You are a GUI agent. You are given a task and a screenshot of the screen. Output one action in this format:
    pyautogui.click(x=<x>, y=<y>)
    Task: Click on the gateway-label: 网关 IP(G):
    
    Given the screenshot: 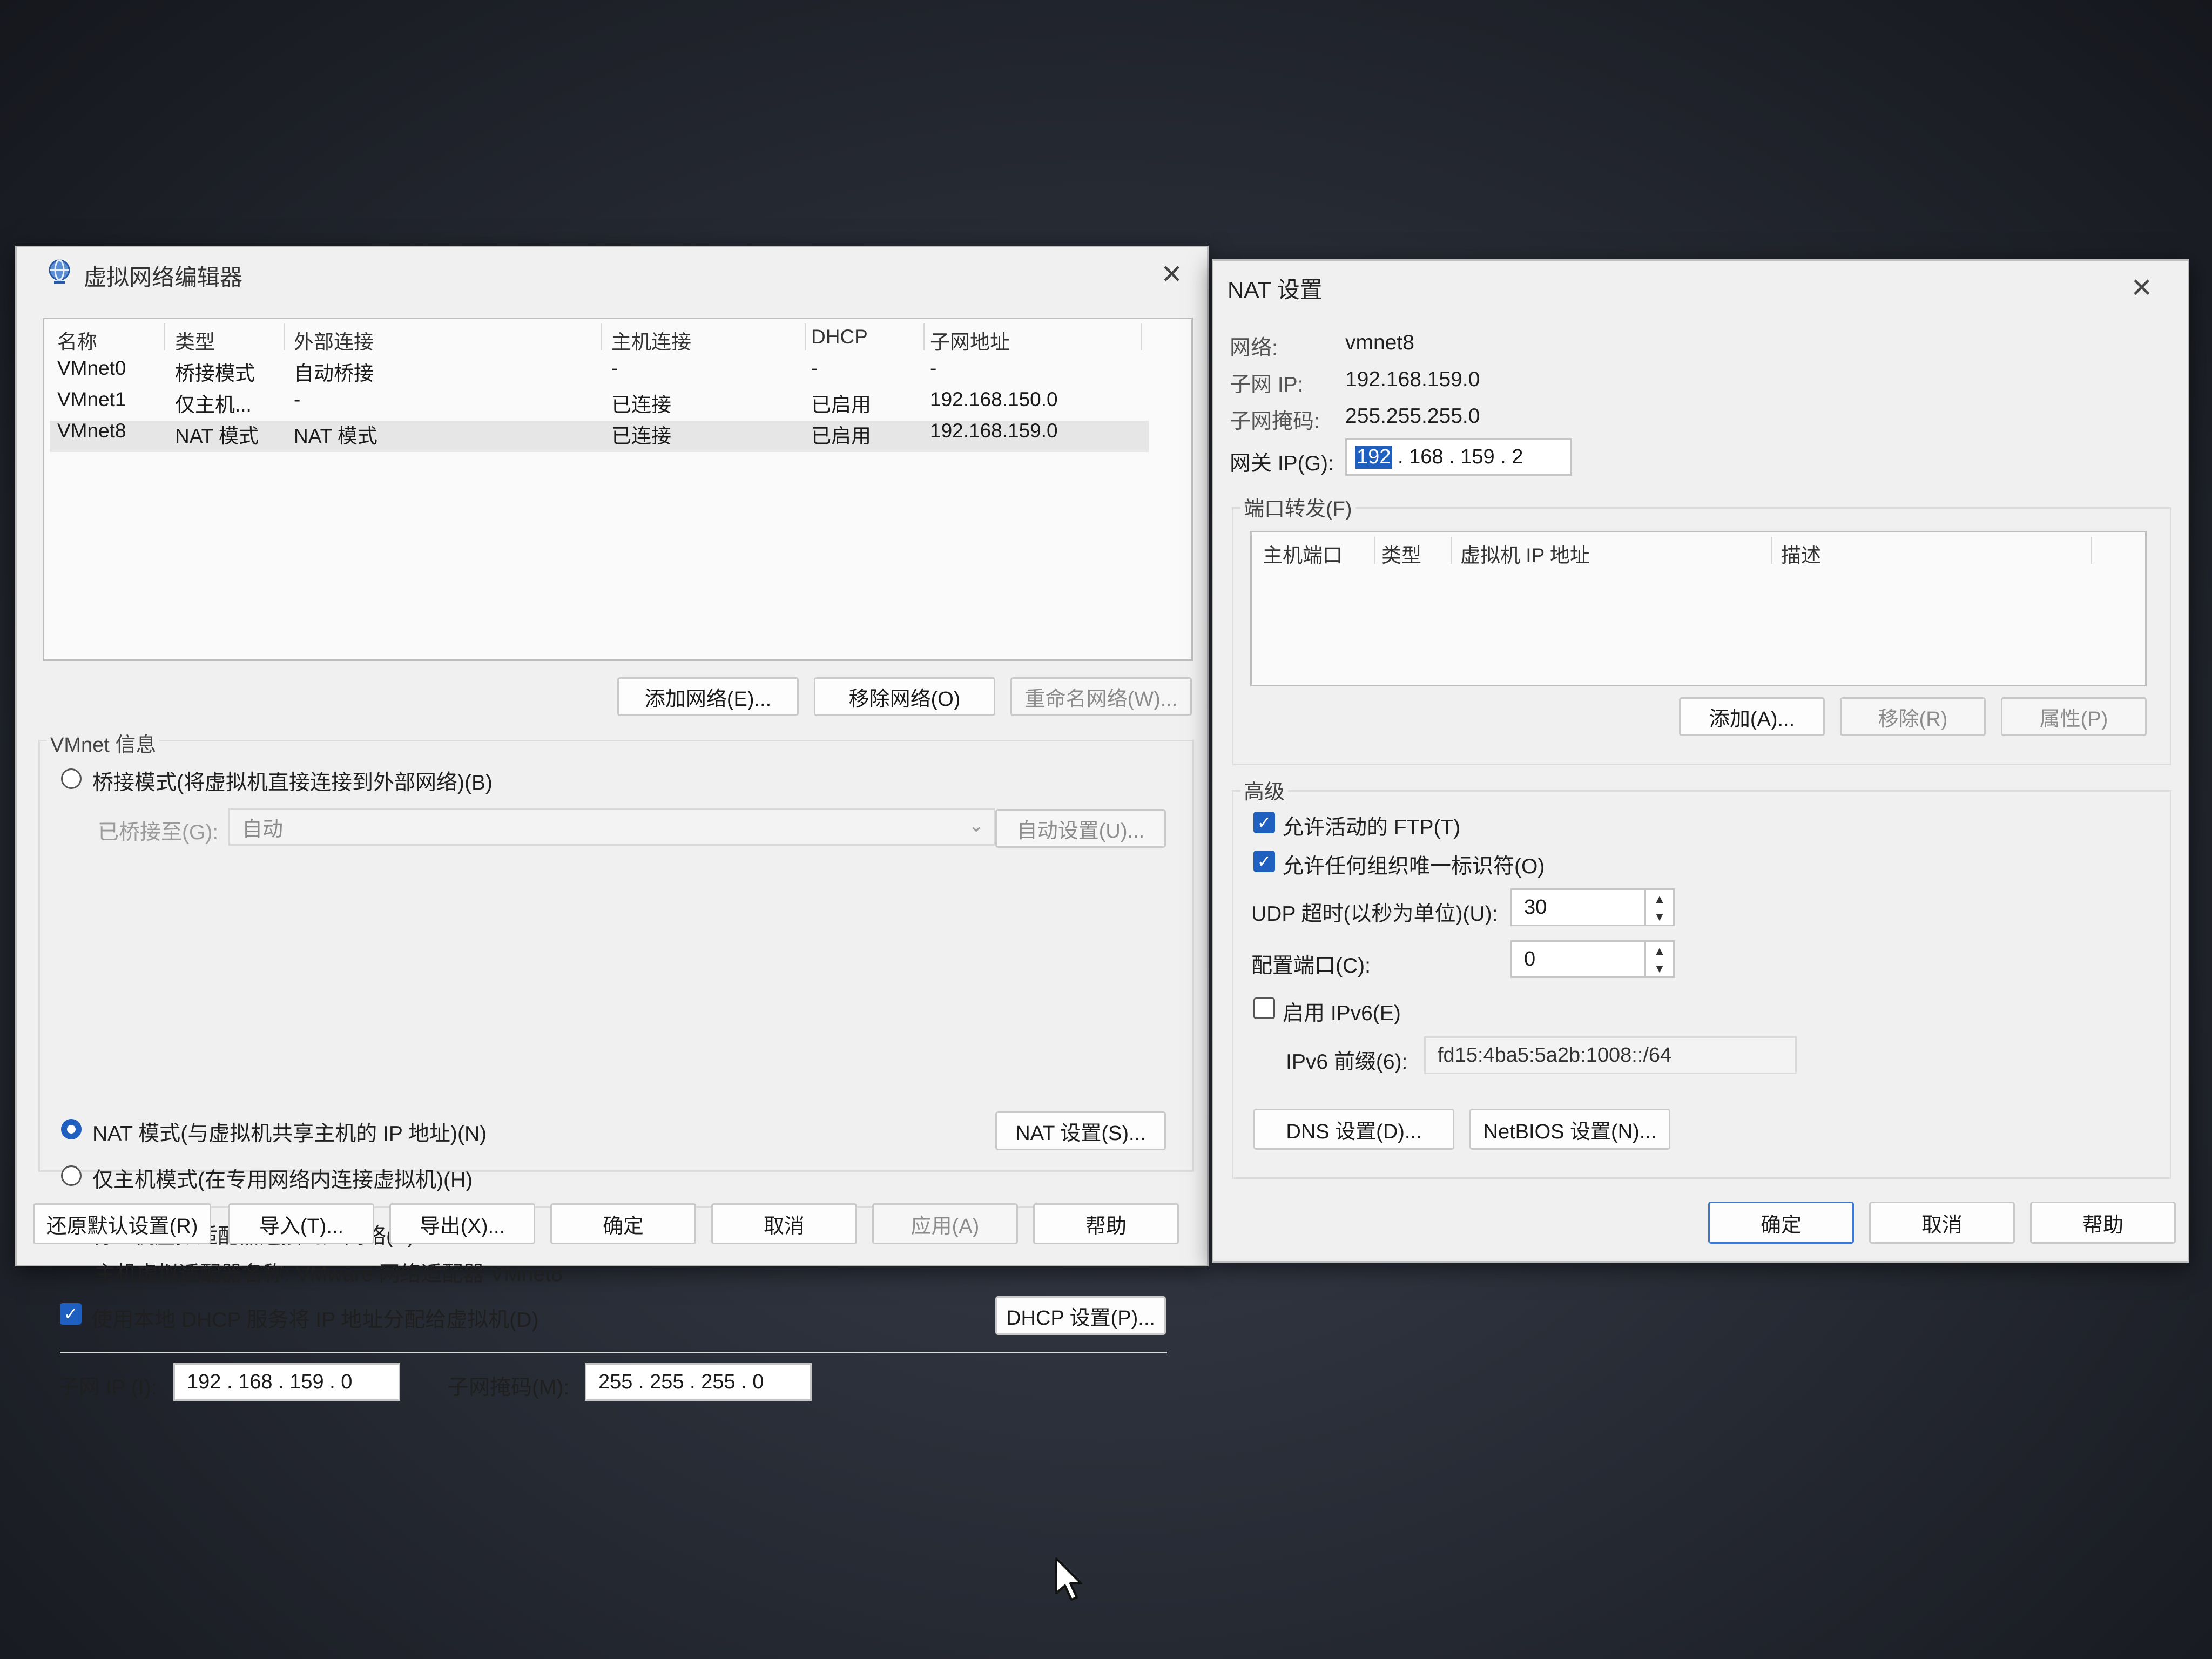 What is the action you would take?
    pyautogui.click(x=1282, y=463)
    